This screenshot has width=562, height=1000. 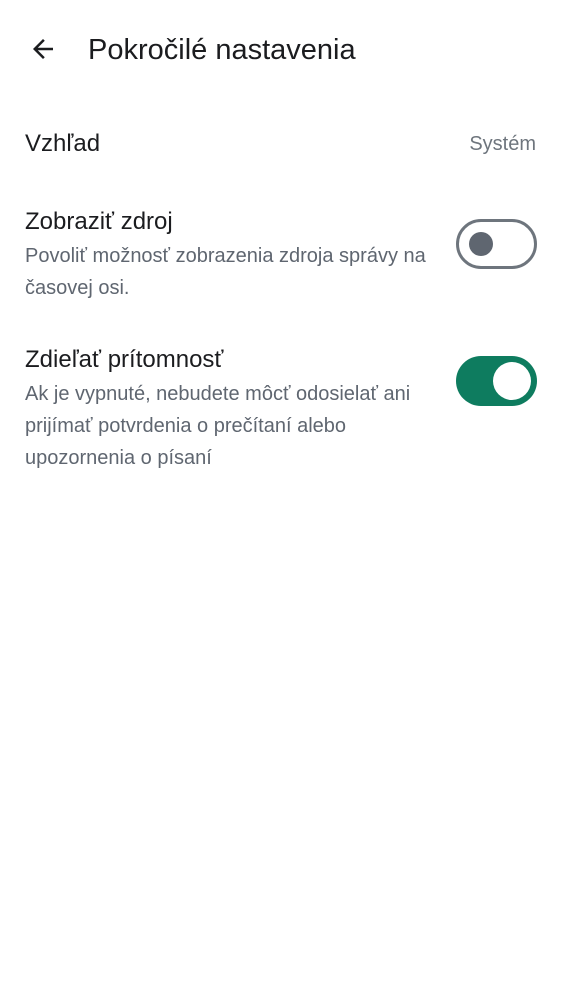 I want to click on back-button, so click(x=43, y=49).